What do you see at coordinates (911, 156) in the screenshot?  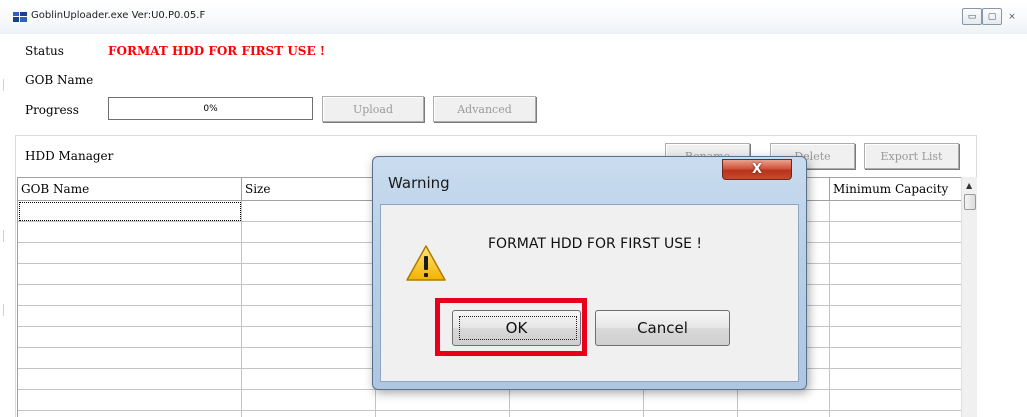 I see `export-list-button: Export List` at bounding box center [911, 156].